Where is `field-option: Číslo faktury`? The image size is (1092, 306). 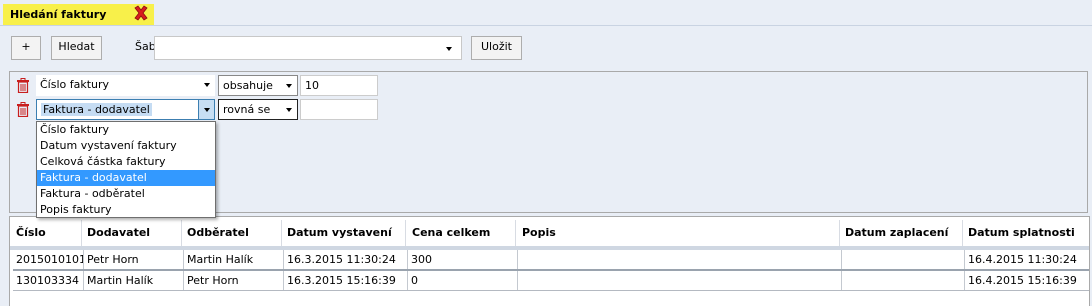
field-option: Číslo faktury is located at coordinates (126, 130).